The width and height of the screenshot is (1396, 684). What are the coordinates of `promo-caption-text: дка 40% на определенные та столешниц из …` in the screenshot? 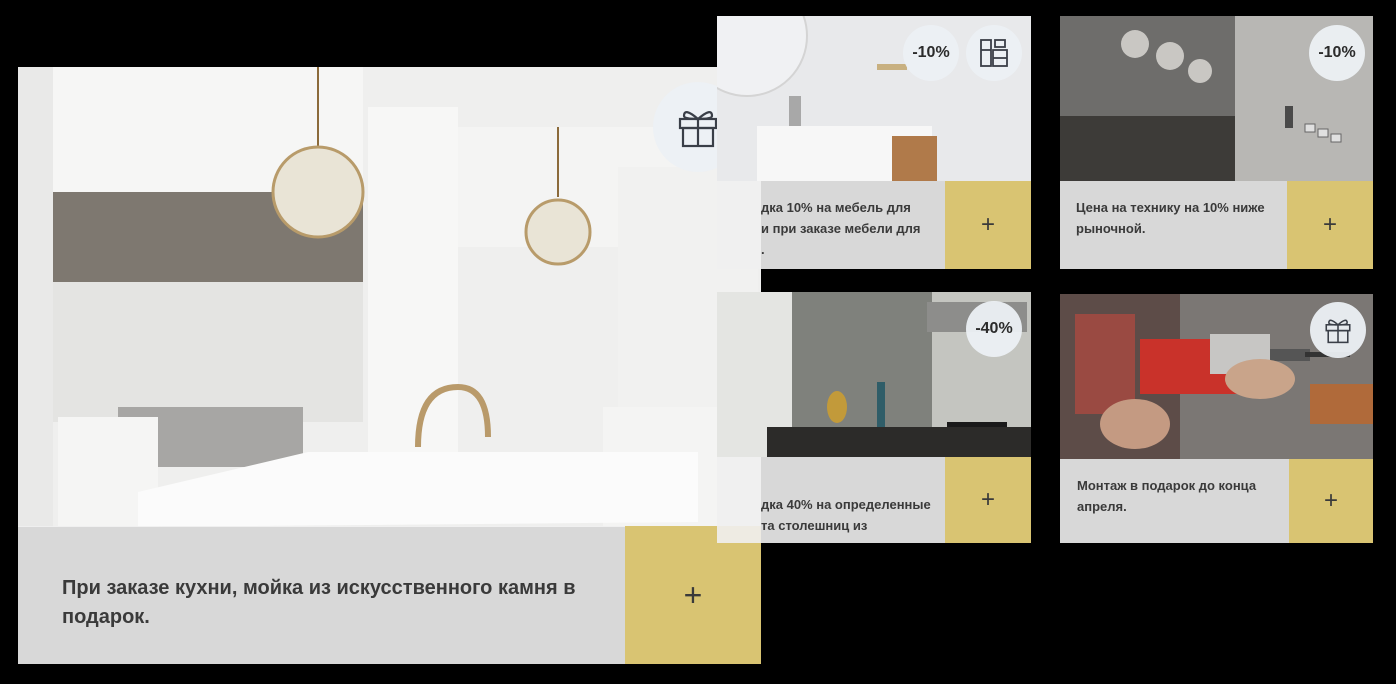 It's located at (846, 520).